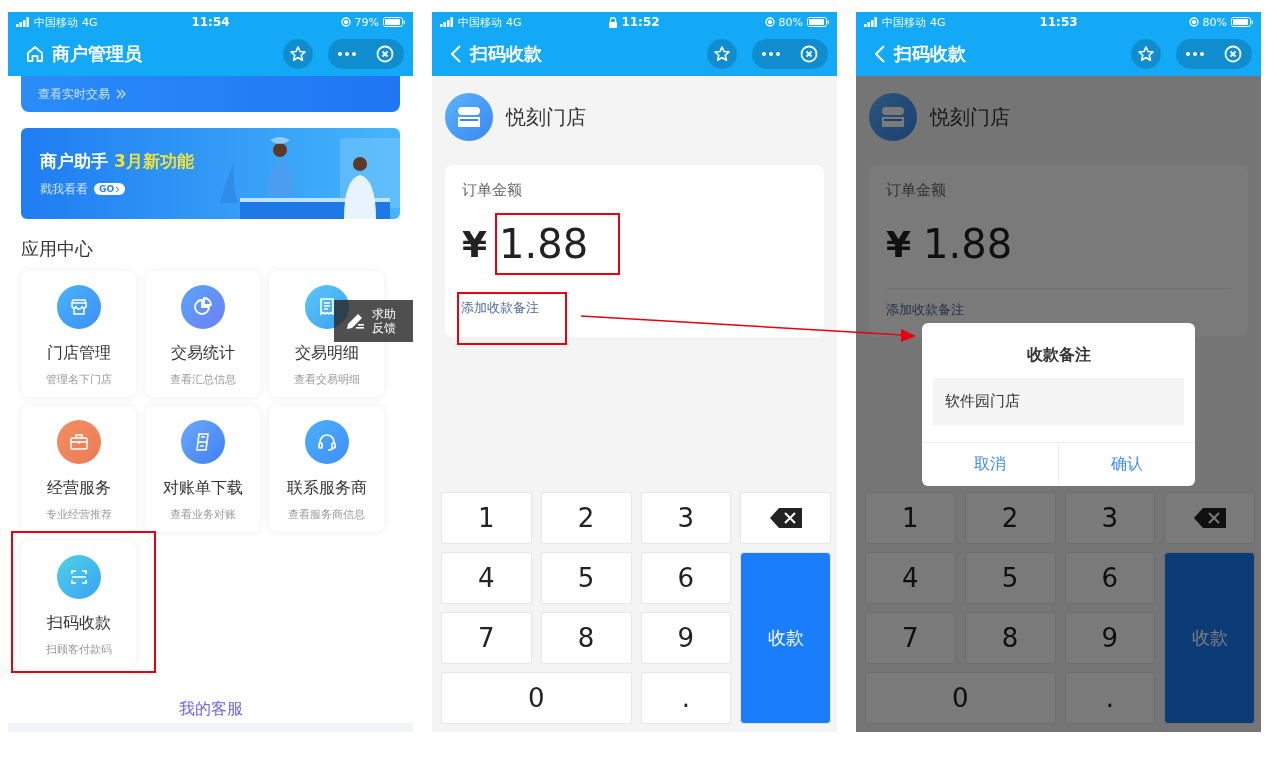  I want to click on app-description: 查看业务对账, so click(202, 514).